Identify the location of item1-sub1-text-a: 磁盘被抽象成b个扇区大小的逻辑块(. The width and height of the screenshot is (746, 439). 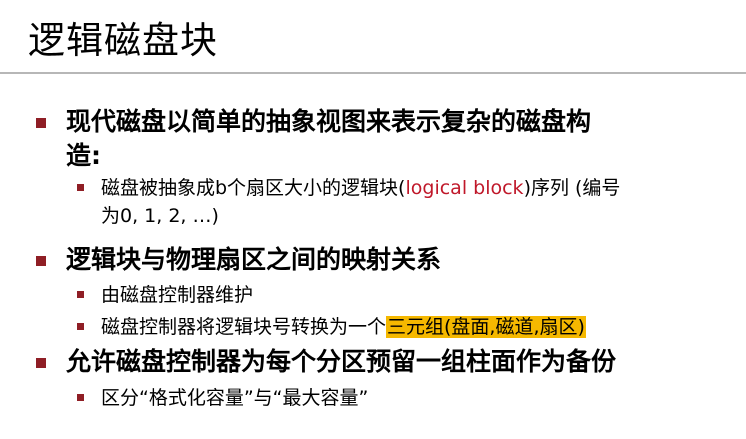
(253, 188).